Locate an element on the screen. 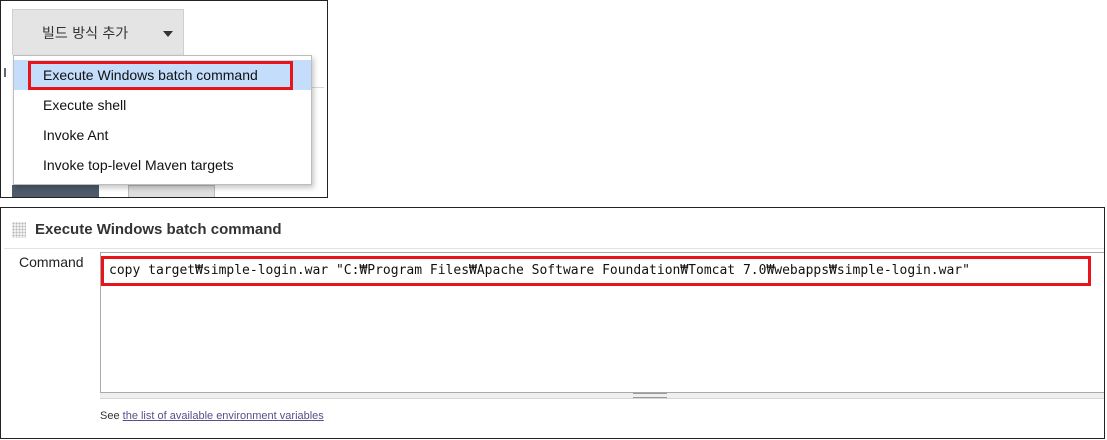  menu-item-execute-windows-batch-command: Execute Windows batch command is located at coordinates (162, 75).